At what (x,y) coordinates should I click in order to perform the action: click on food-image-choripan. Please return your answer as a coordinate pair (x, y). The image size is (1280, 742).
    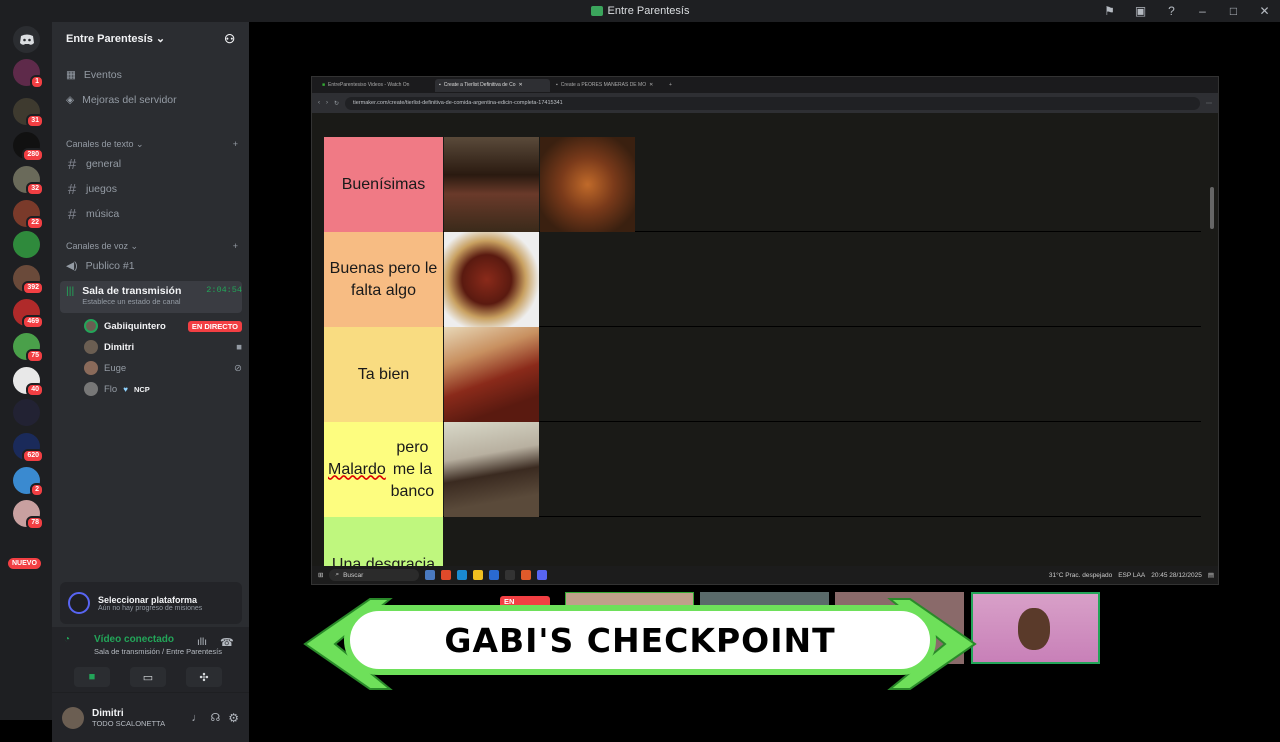
    Looking at the image, I should click on (491, 374).